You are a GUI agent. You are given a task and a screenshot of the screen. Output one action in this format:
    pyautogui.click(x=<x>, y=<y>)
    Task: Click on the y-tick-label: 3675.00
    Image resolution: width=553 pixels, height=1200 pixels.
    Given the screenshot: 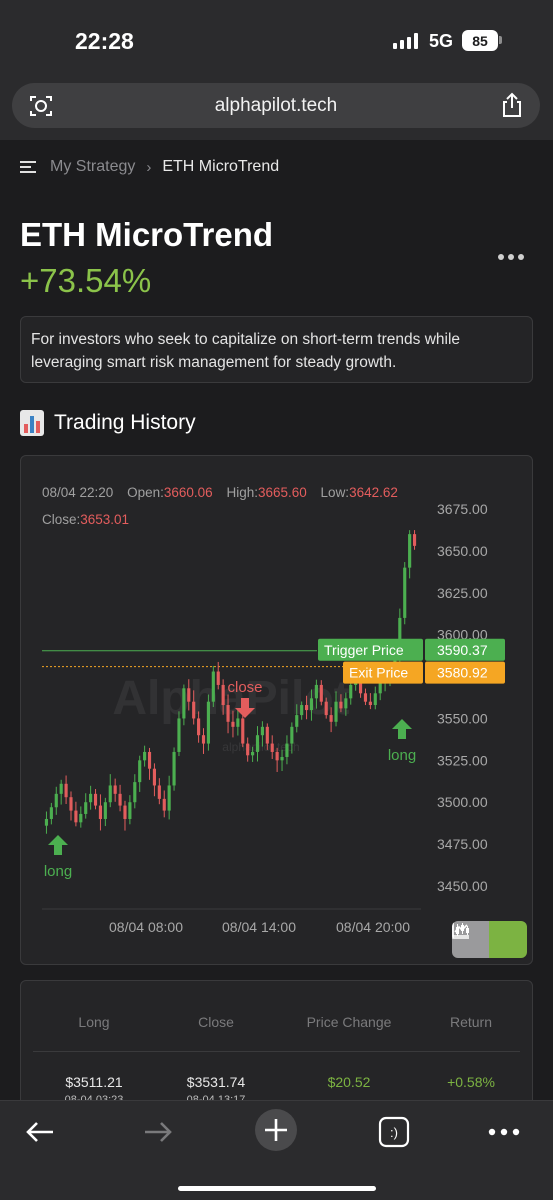 What is the action you would take?
    pyautogui.click(x=462, y=509)
    